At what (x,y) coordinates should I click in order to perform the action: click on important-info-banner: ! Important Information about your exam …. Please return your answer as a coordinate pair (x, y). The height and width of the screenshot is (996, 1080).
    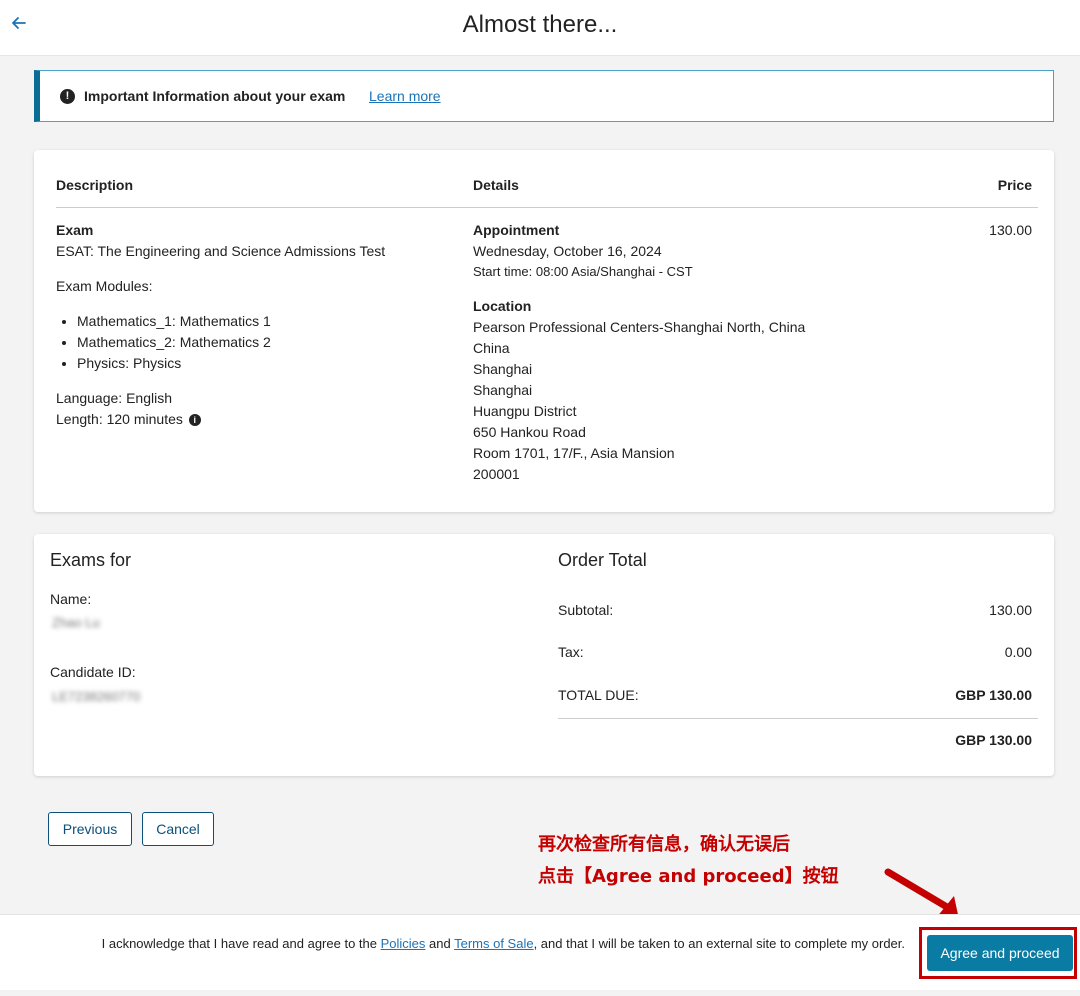
    Looking at the image, I should click on (544, 96).